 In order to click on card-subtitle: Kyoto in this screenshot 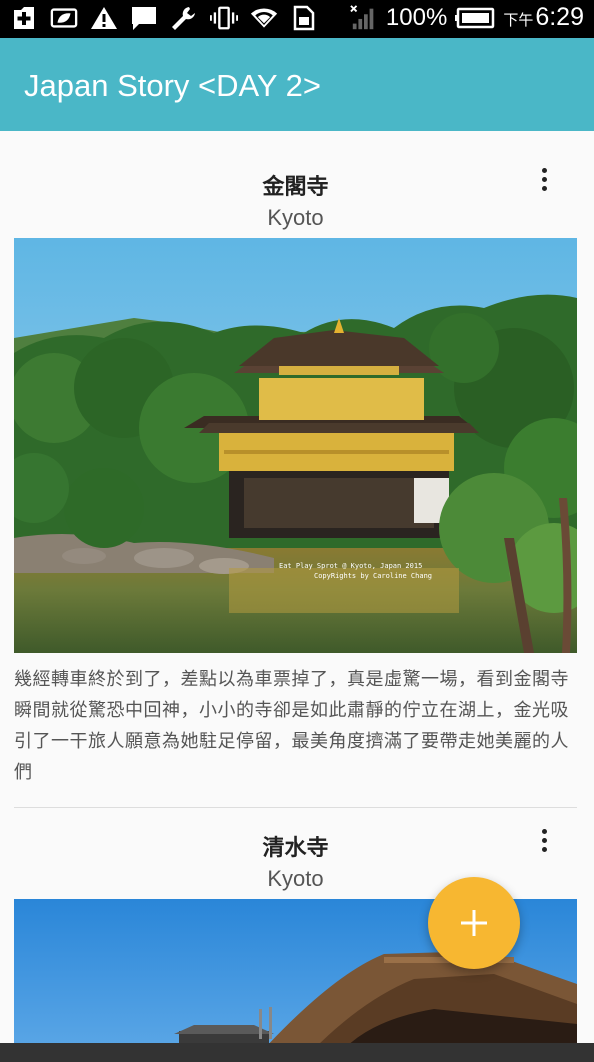, I will do `click(295, 217)`.